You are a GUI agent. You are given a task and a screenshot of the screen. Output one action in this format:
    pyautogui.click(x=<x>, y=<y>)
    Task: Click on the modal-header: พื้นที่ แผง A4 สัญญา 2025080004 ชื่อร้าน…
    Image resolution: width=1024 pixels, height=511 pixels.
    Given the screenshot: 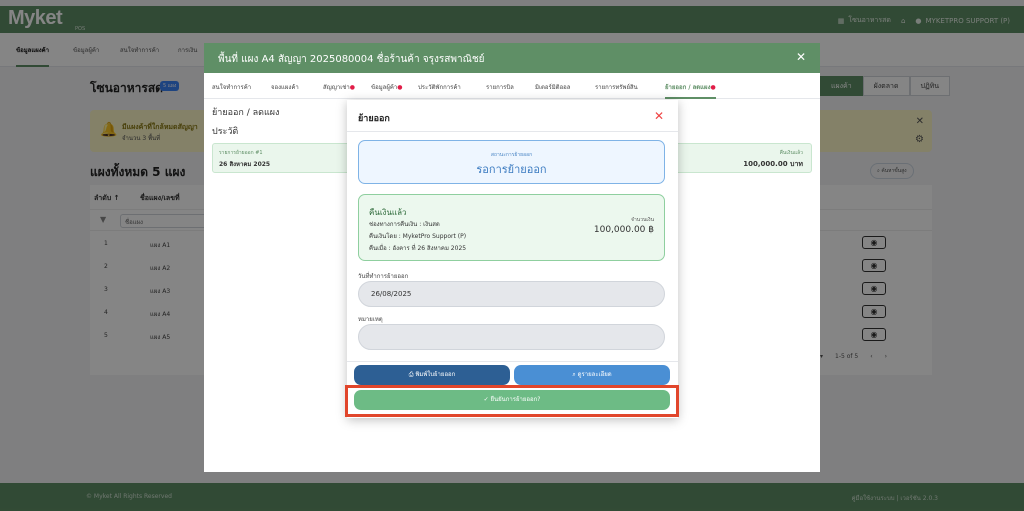 What is the action you would take?
    pyautogui.click(x=512, y=58)
    